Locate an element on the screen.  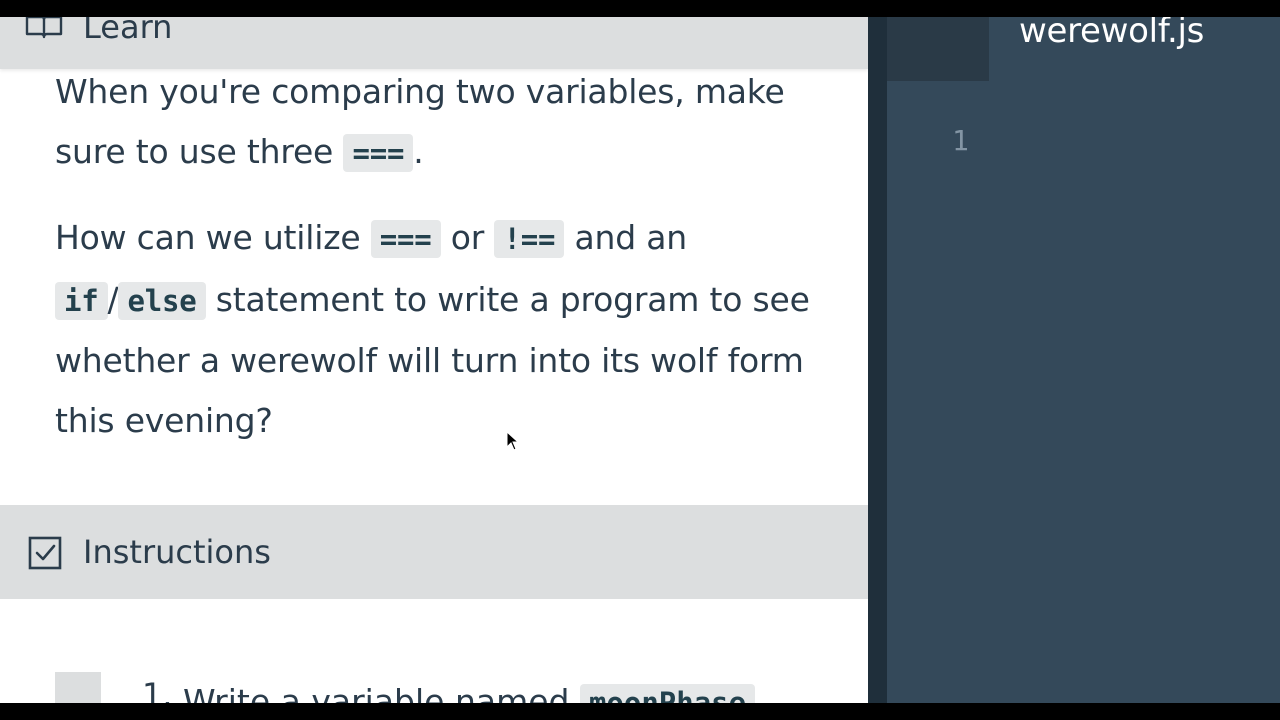
learn-header: Learn is located at coordinates (434, 43).